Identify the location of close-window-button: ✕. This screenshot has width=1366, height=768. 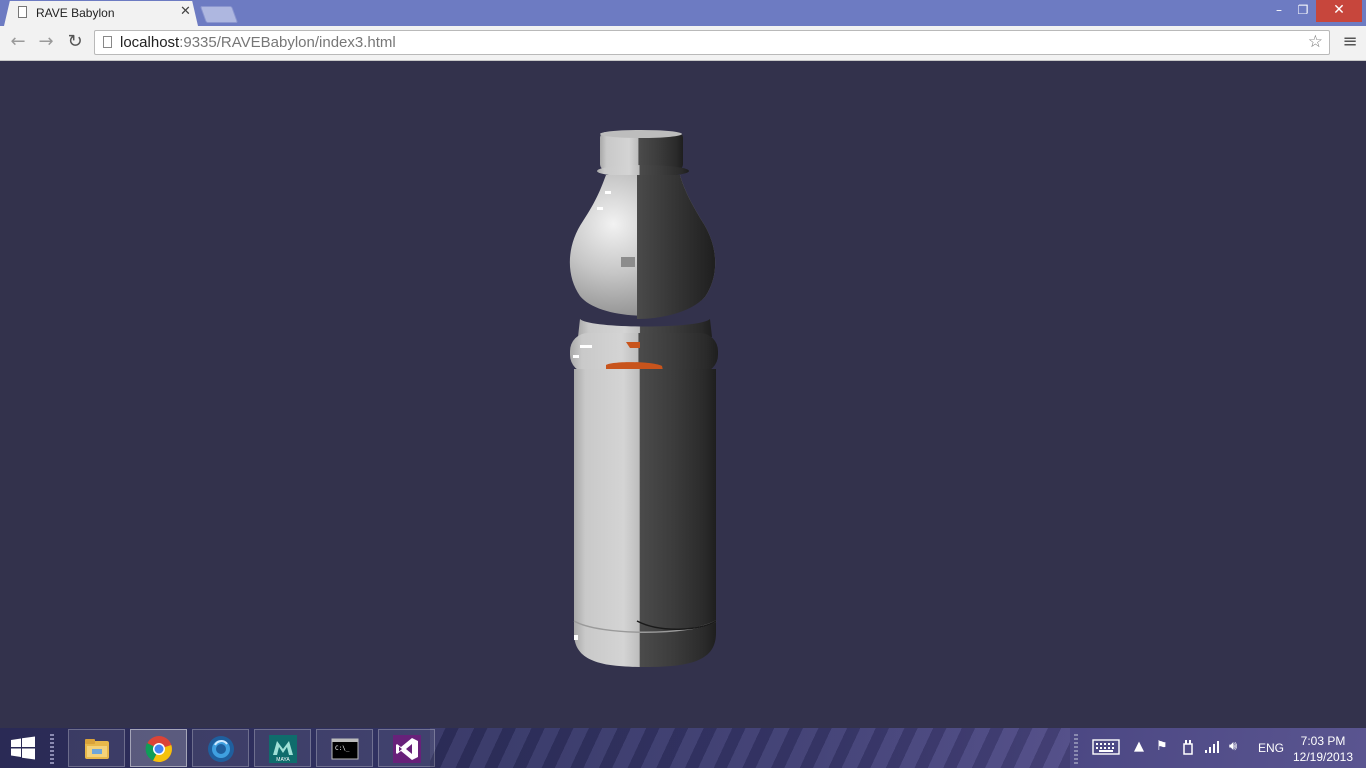
(1339, 11).